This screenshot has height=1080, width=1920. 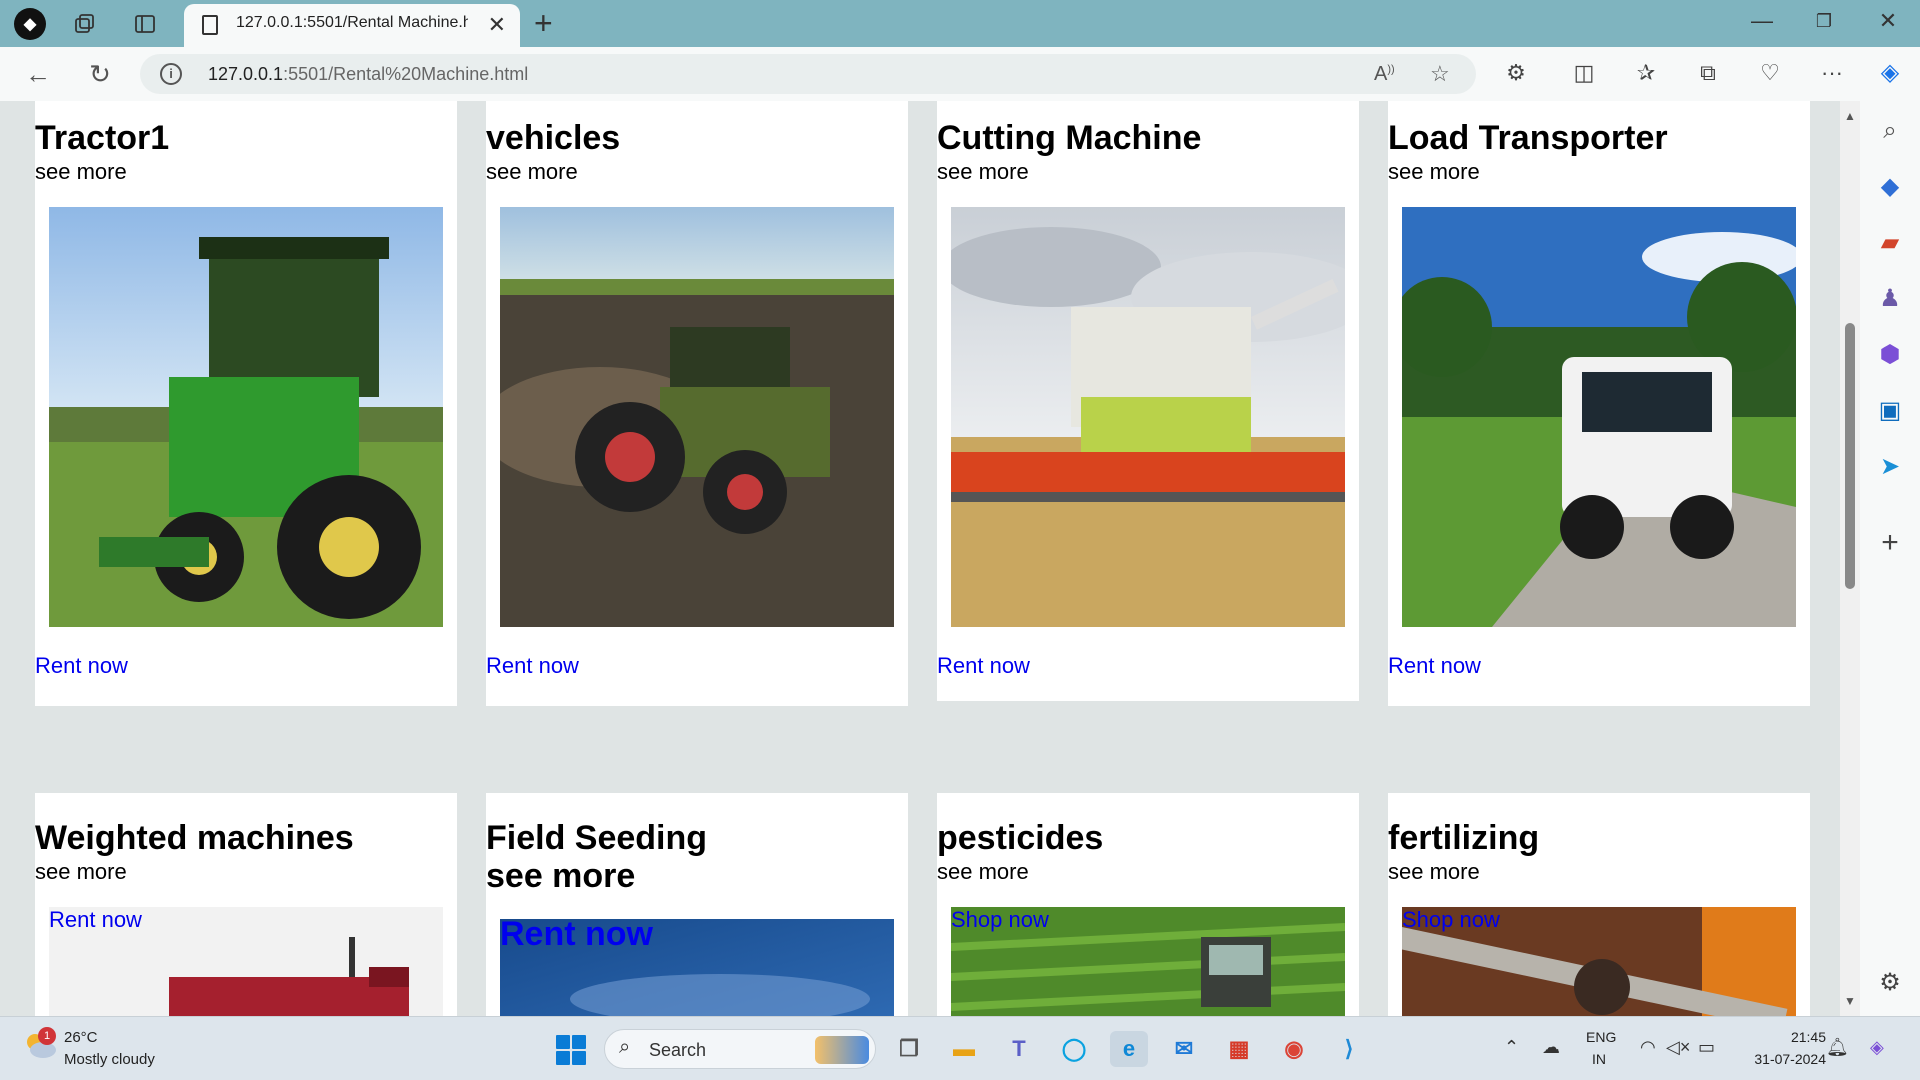 I want to click on card-weighted-machines: Weighted machines see more Rent now, so click(x=246, y=904).